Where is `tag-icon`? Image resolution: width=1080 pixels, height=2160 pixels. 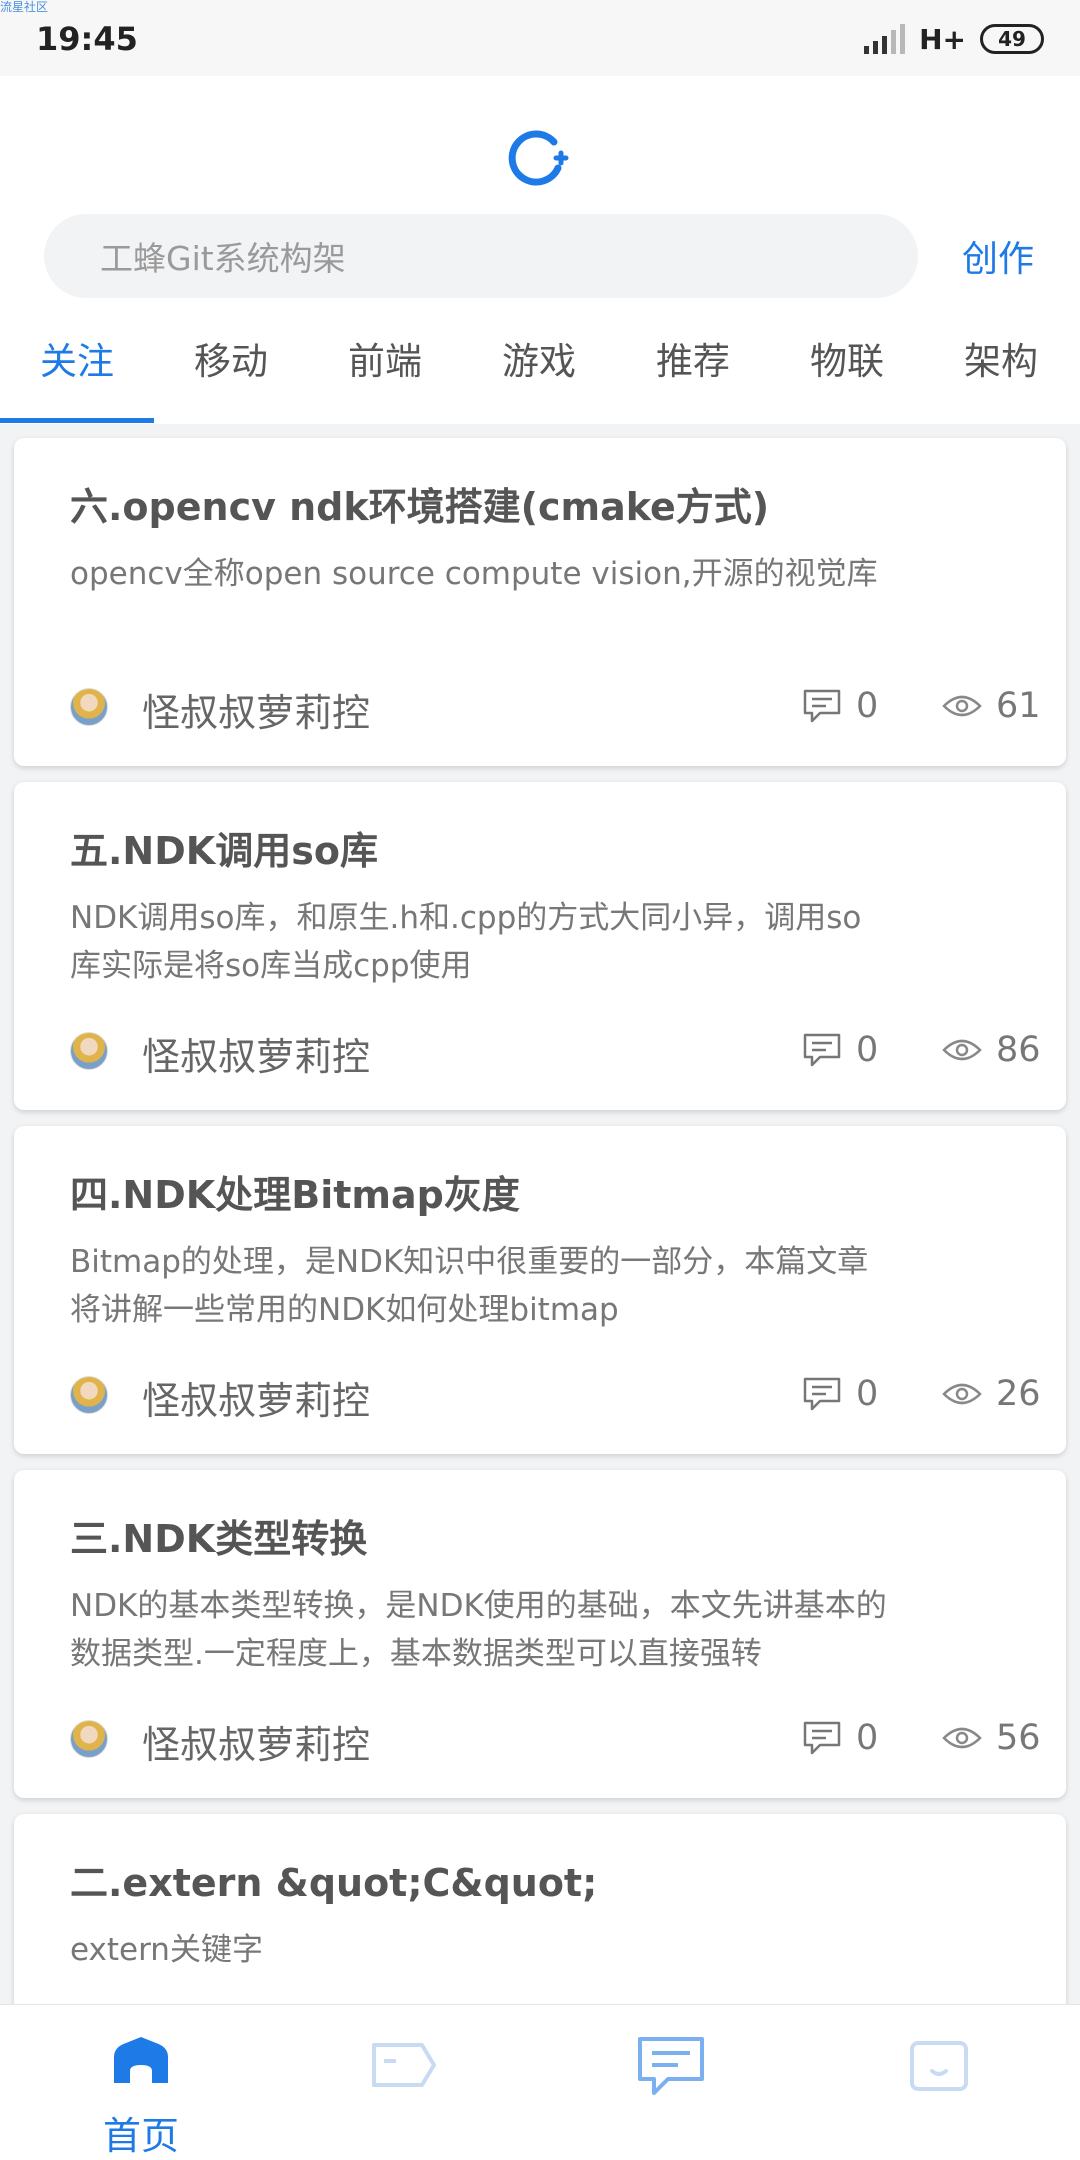 tag-icon is located at coordinates (404, 2065).